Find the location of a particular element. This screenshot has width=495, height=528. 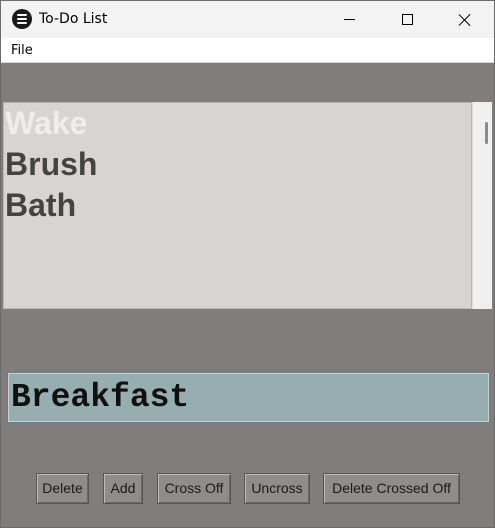

close-button is located at coordinates (465, 19).